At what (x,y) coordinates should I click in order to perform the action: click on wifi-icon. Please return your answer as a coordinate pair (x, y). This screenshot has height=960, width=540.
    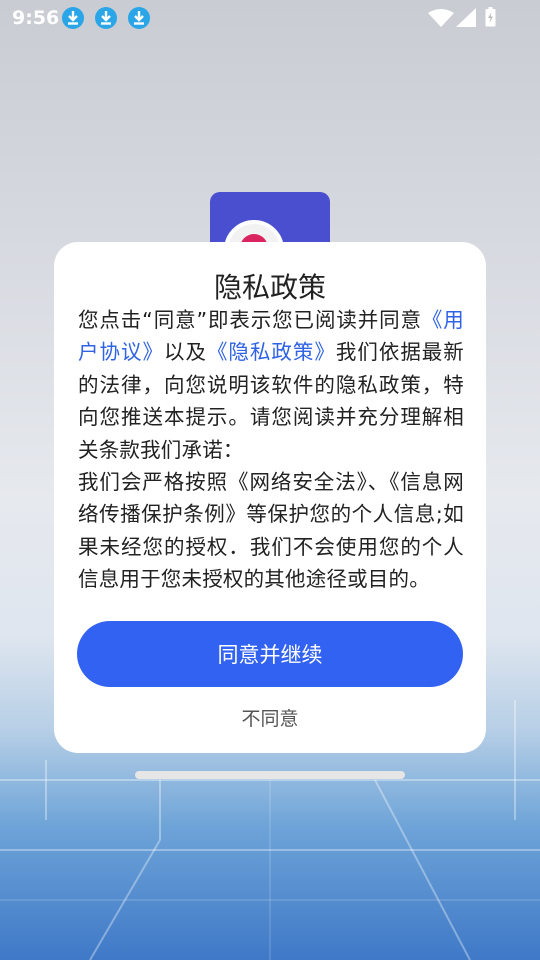
    Looking at the image, I should click on (441, 18).